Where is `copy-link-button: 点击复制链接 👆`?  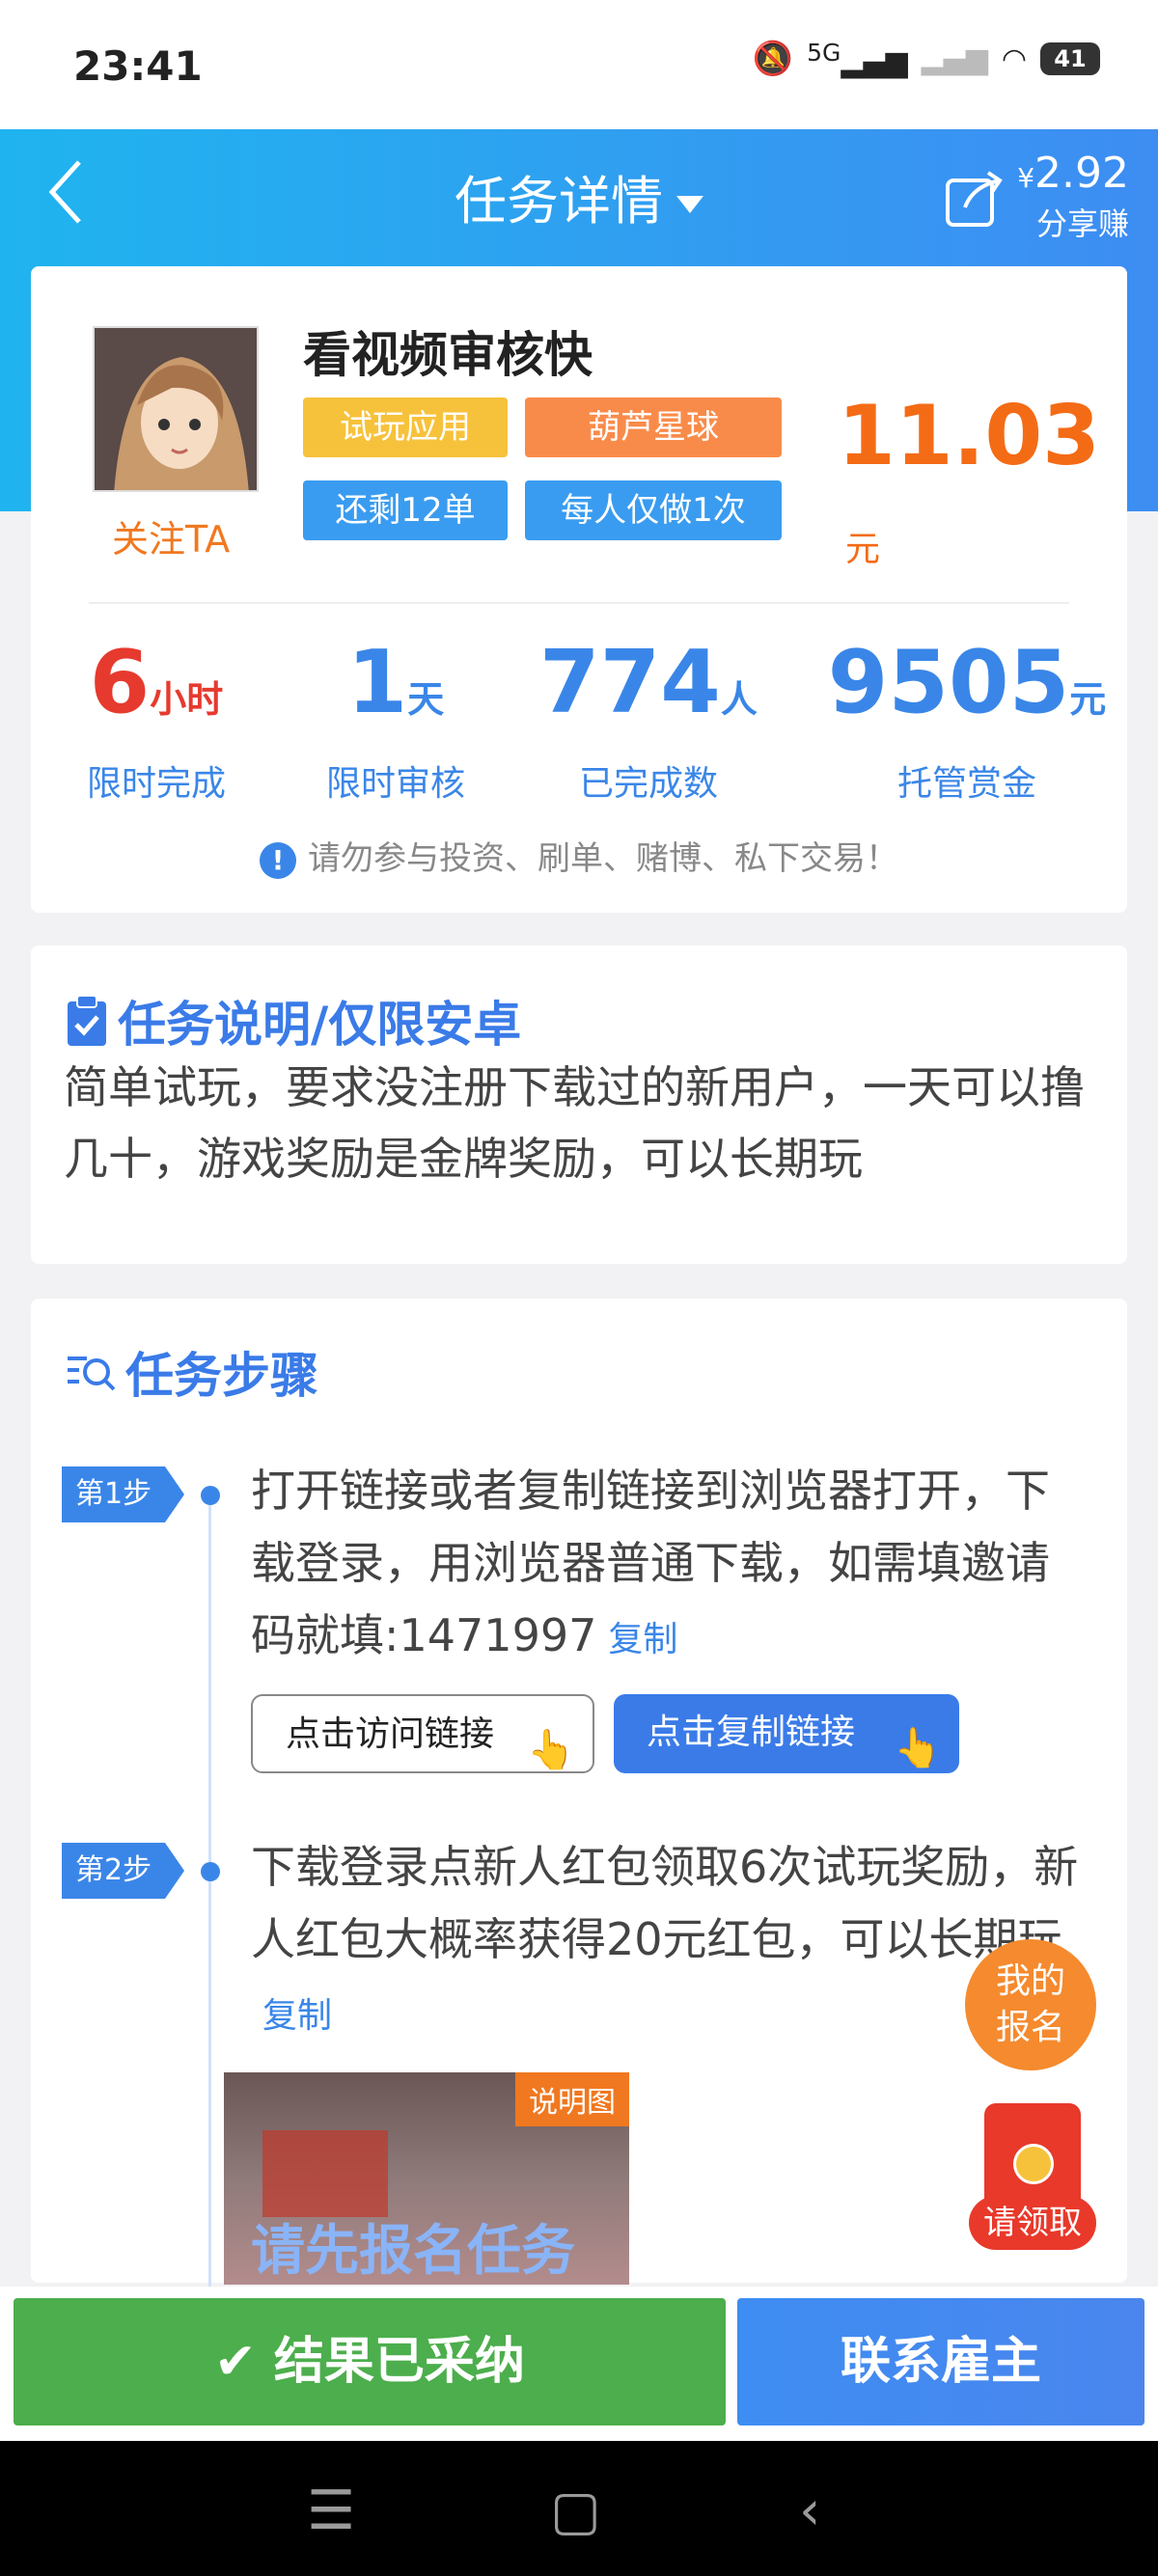
copy-link-button: 点击复制链接 👆 is located at coordinates (786, 1734).